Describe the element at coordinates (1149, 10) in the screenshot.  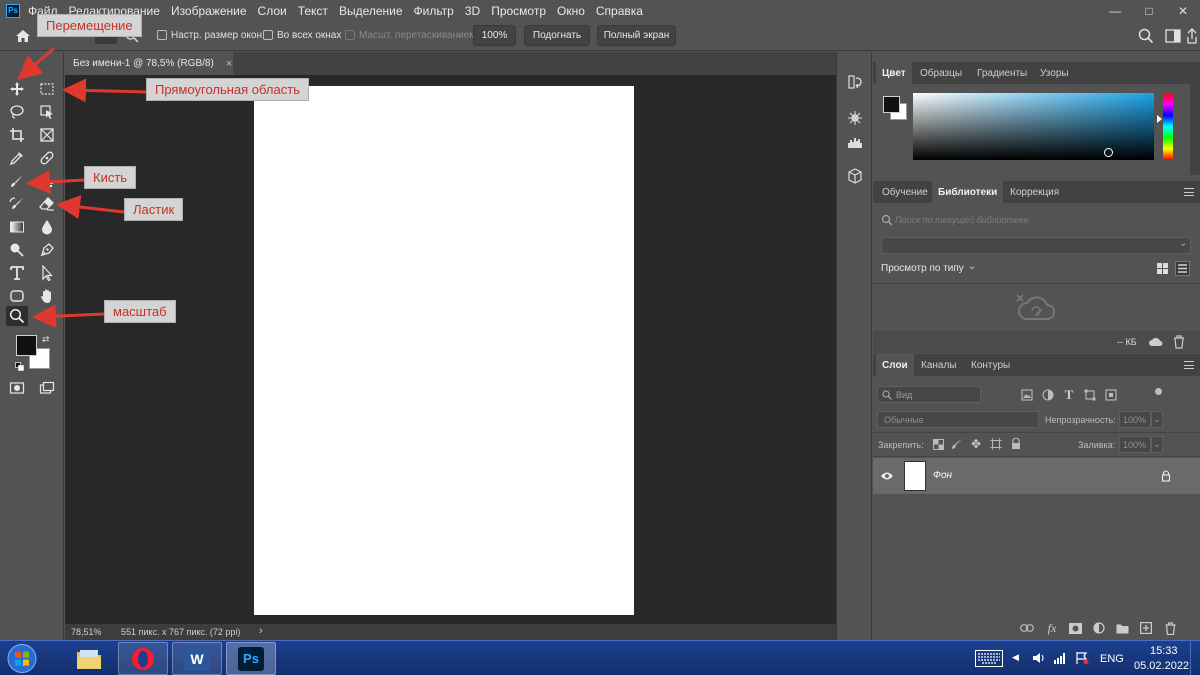
I see `maximize-button: □` at that location.